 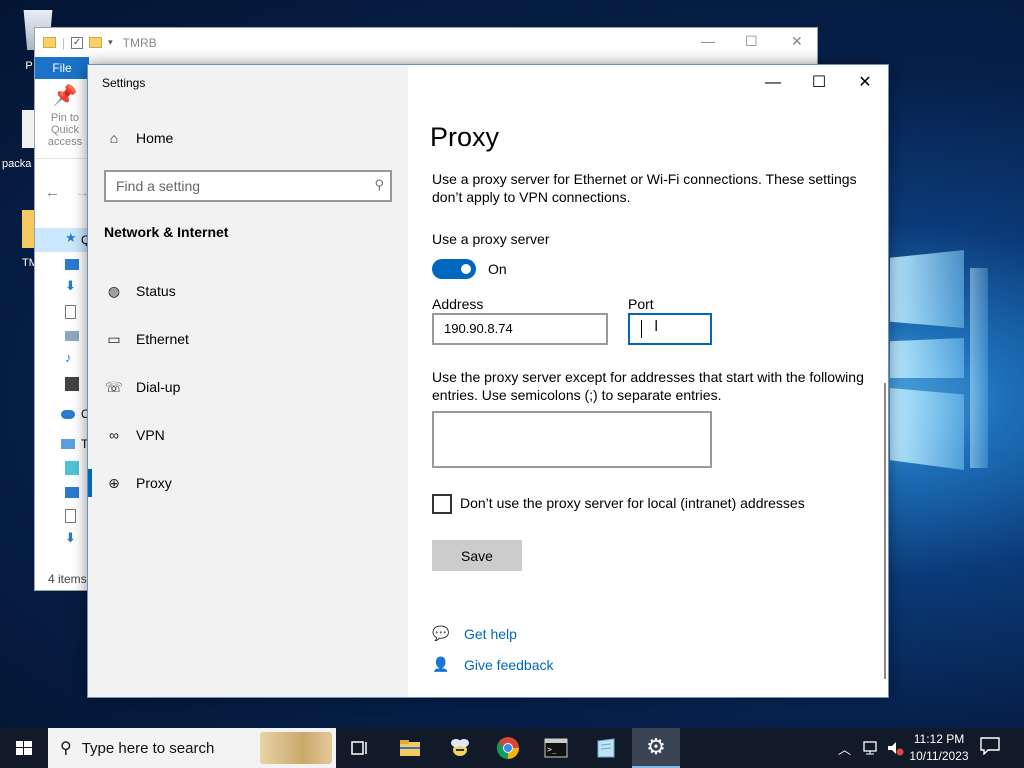 I want to click on file-explorer-taskbar-button, so click(x=410, y=748).